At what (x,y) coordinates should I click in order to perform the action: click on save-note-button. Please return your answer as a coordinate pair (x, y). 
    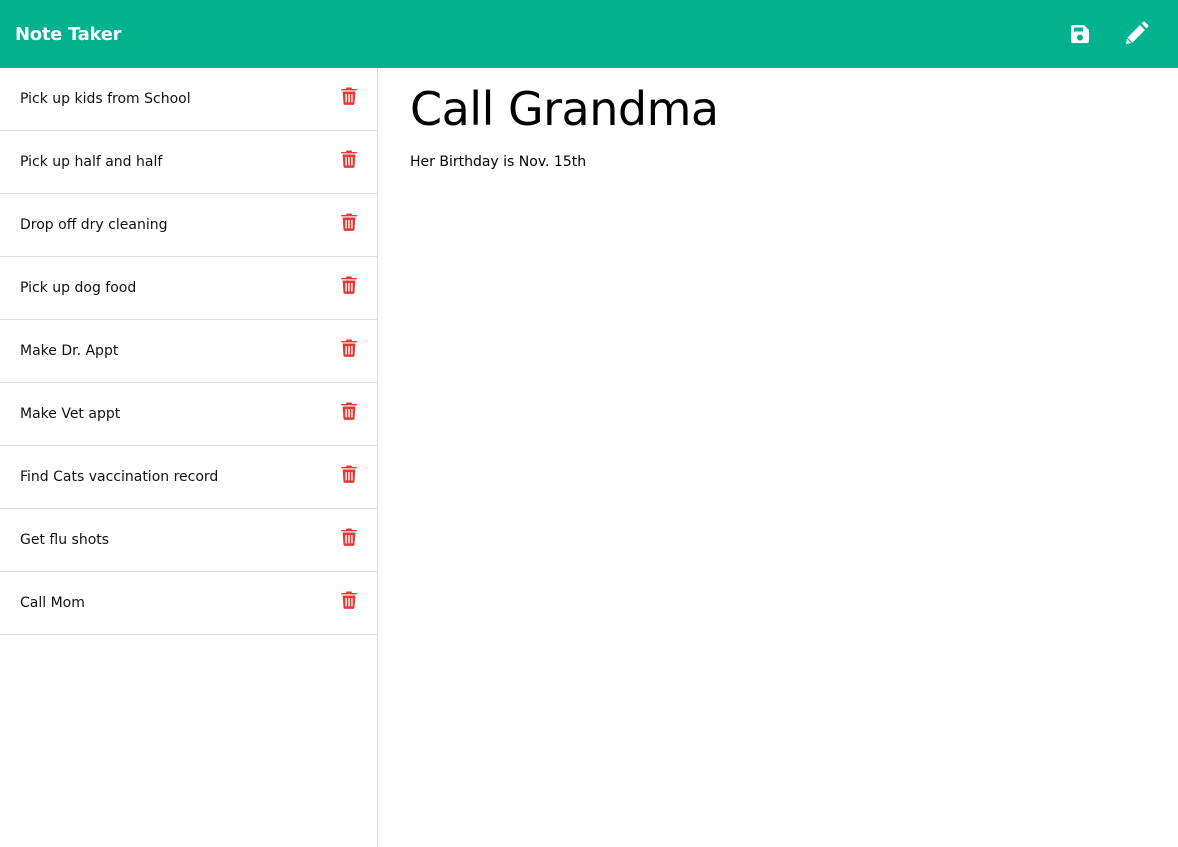
    Looking at the image, I should click on (1080, 34).